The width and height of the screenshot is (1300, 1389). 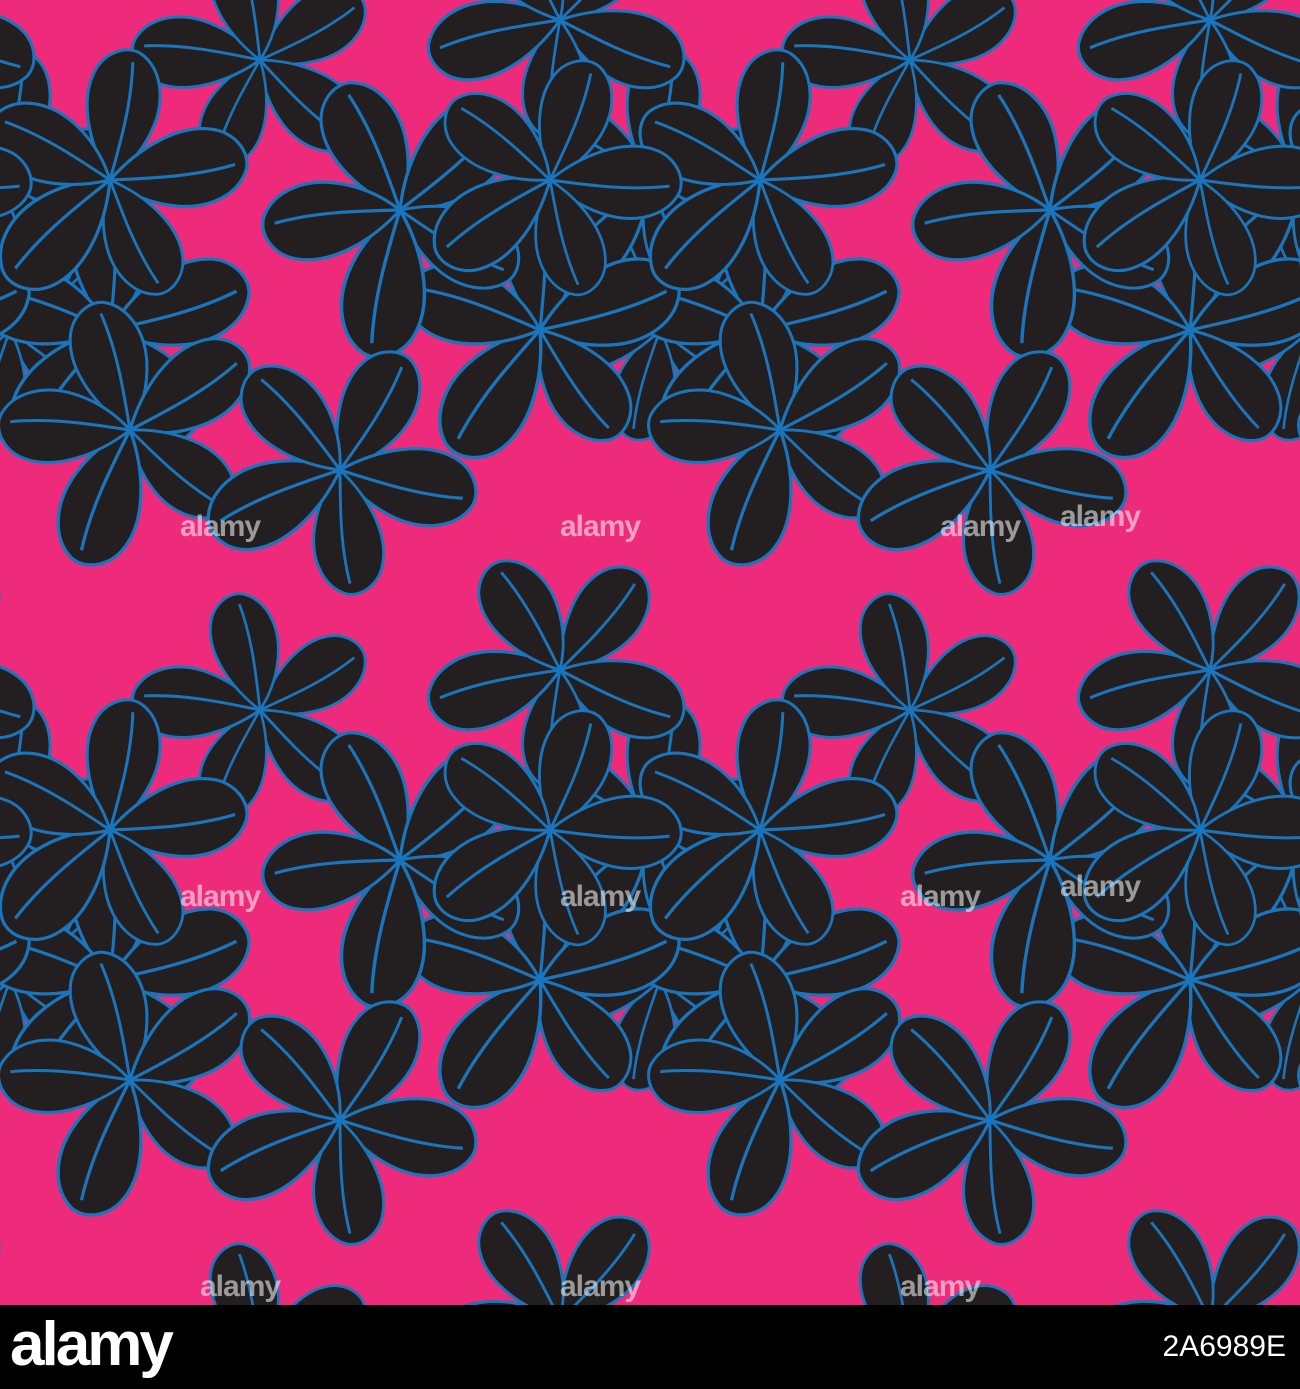 I want to click on stock-footer-bar: alamy 2A6989E, so click(x=650, y=1347).